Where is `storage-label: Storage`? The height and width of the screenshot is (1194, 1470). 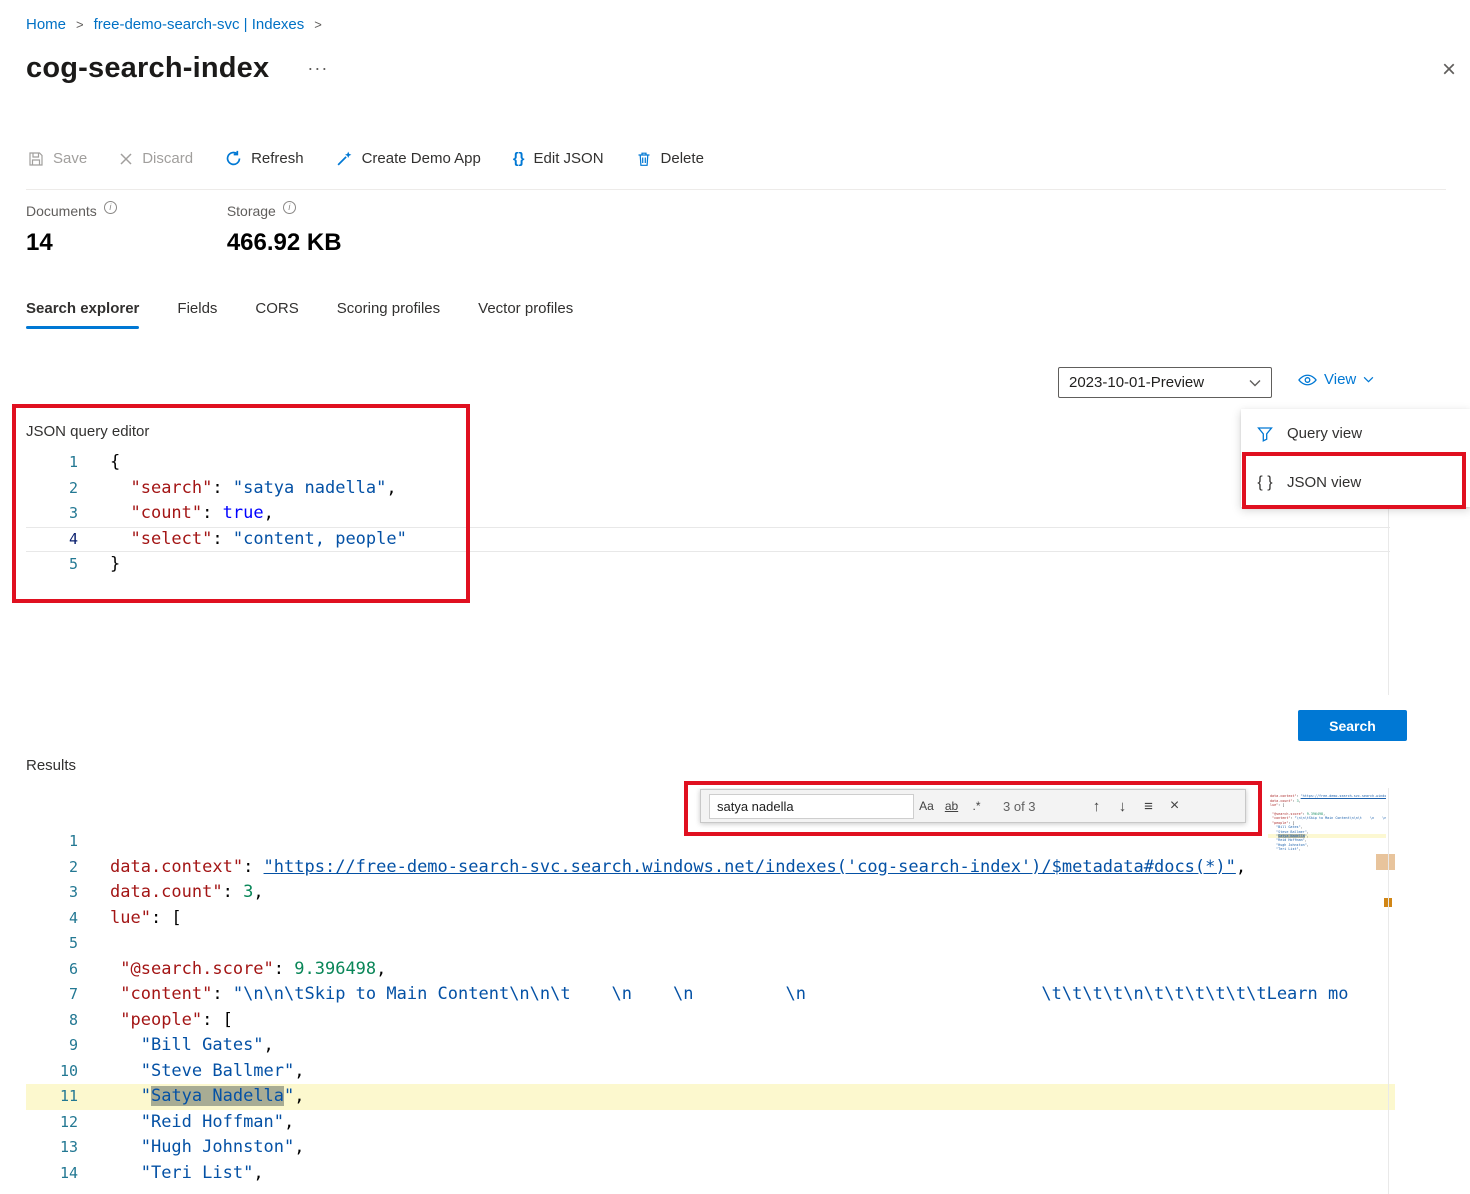
storage-label: Storage is located at coordinates (251, 211).